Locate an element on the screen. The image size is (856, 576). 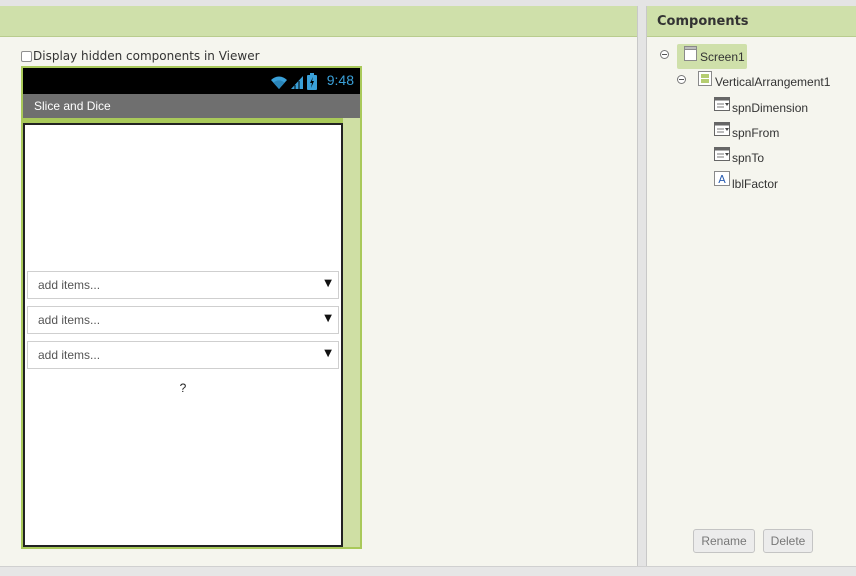
tree-item-spn-from: spnFrom is located at coordinates (774, 132).